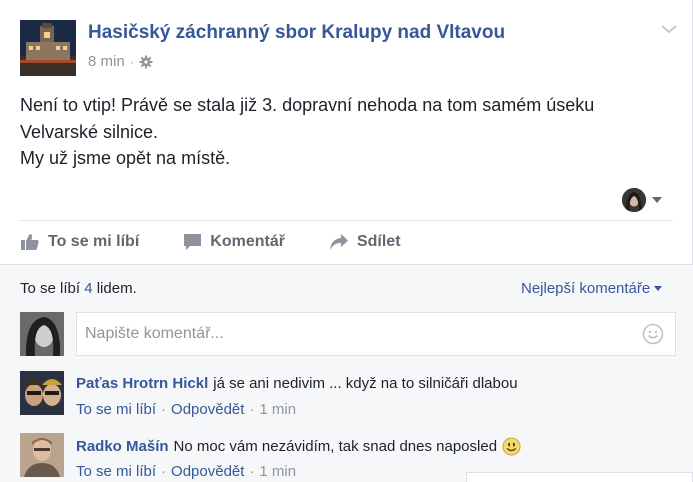 The height and width of the screenshot is (482, 693). I want to click on smiley-emoji-icon, so click(511, 446).